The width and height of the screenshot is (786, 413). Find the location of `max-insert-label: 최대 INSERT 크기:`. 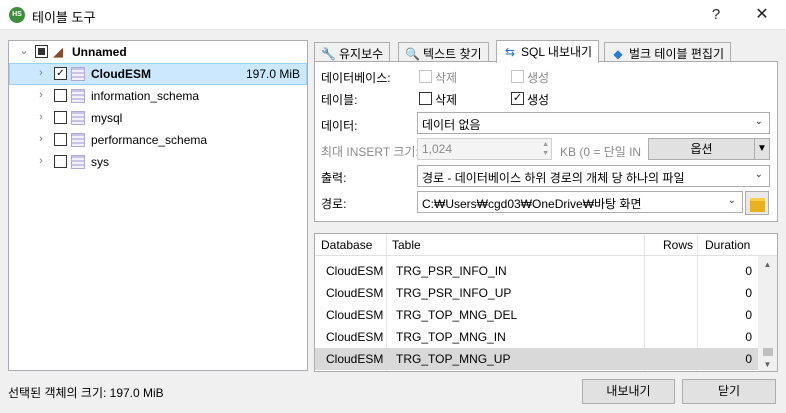

max-insert-label: 최대 INSERT 크기: is located at coordinates (370, 152).